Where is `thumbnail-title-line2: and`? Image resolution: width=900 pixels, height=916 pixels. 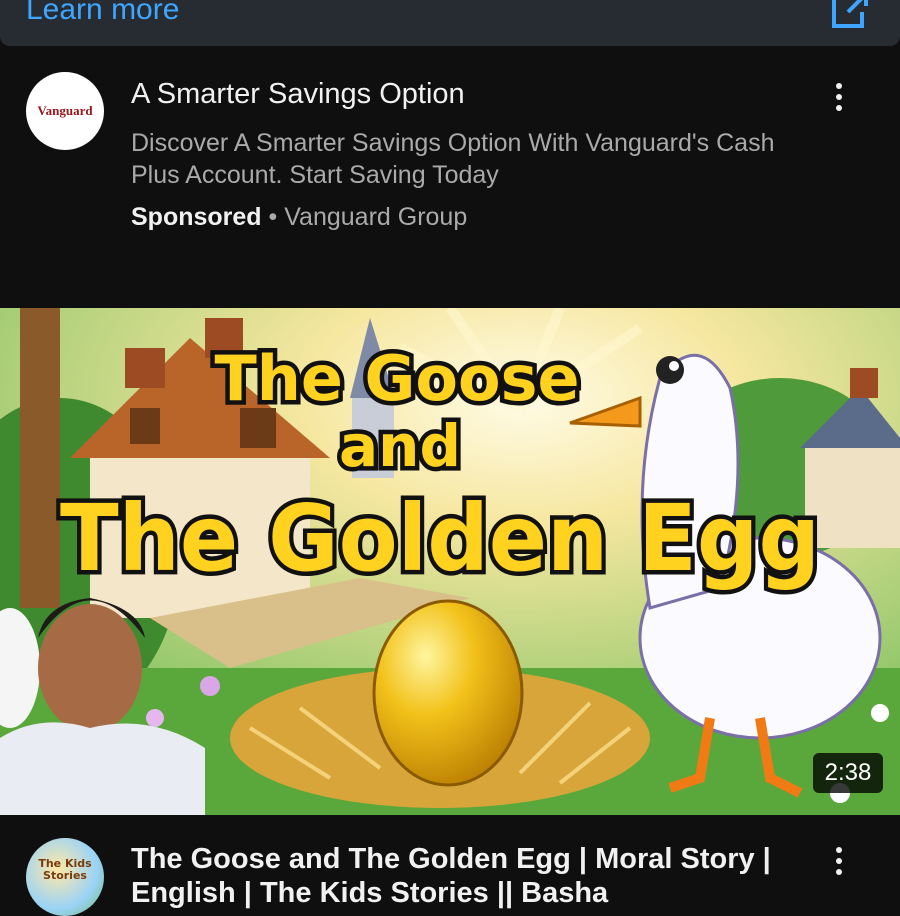
thumbnail-title-line2: and is located at coordinates (400, 446).